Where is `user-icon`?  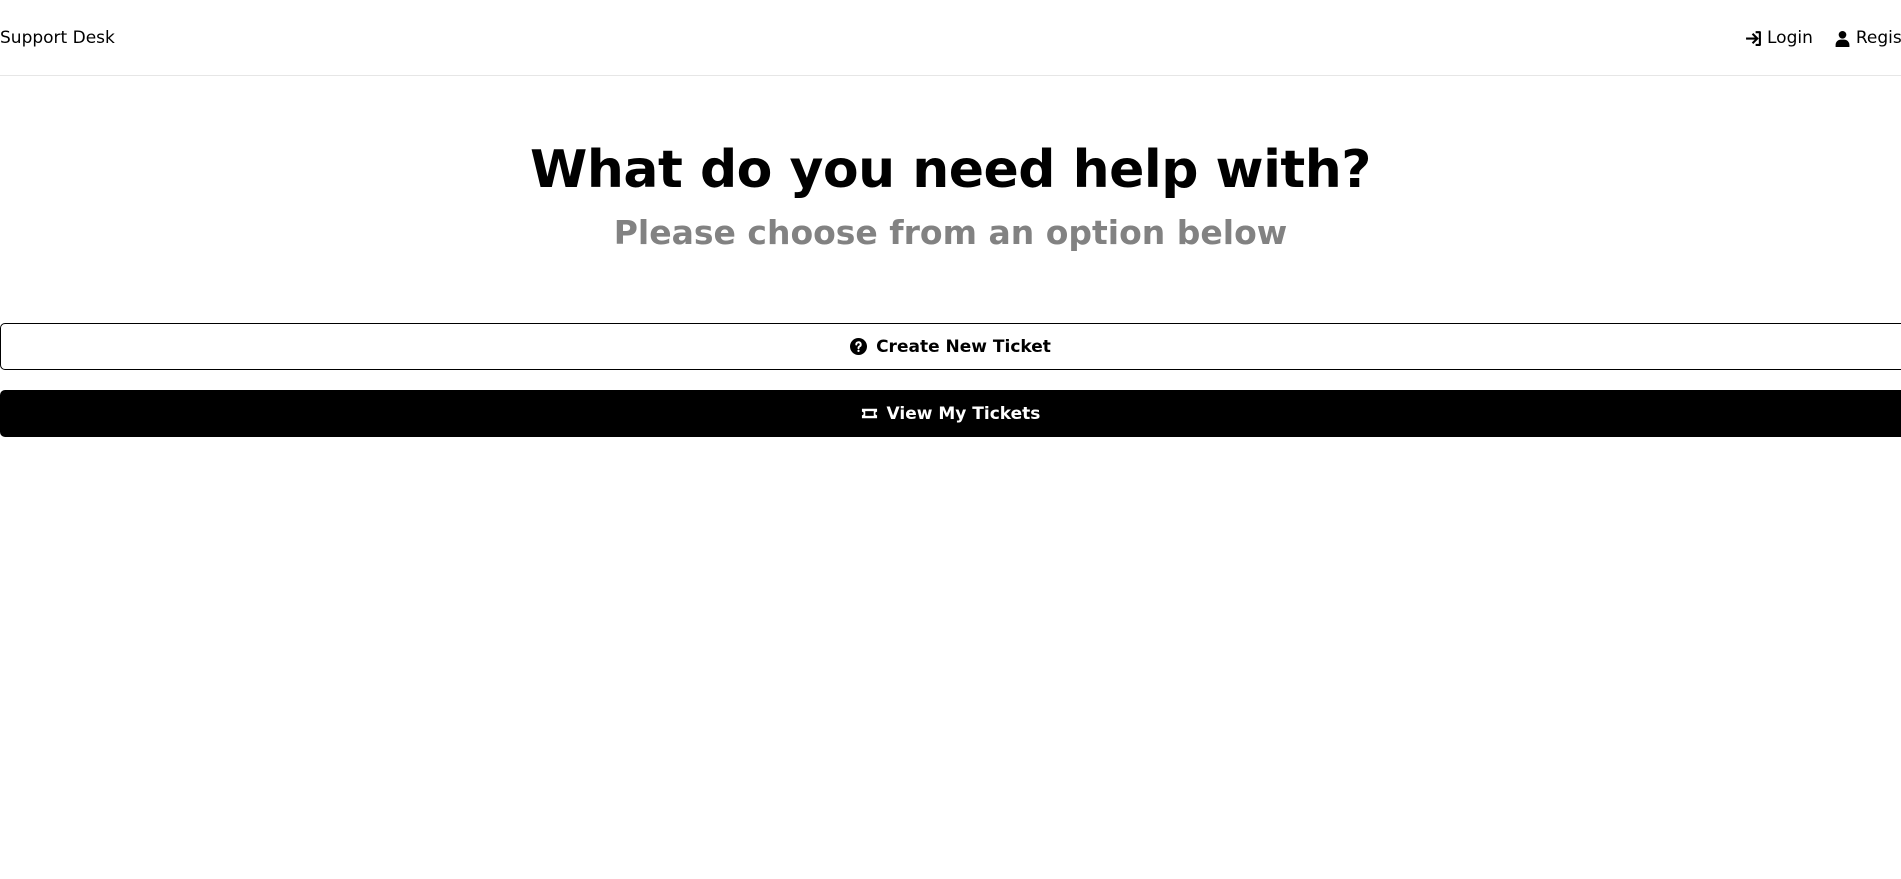 user-icon is located at coordinates (1842, 38).